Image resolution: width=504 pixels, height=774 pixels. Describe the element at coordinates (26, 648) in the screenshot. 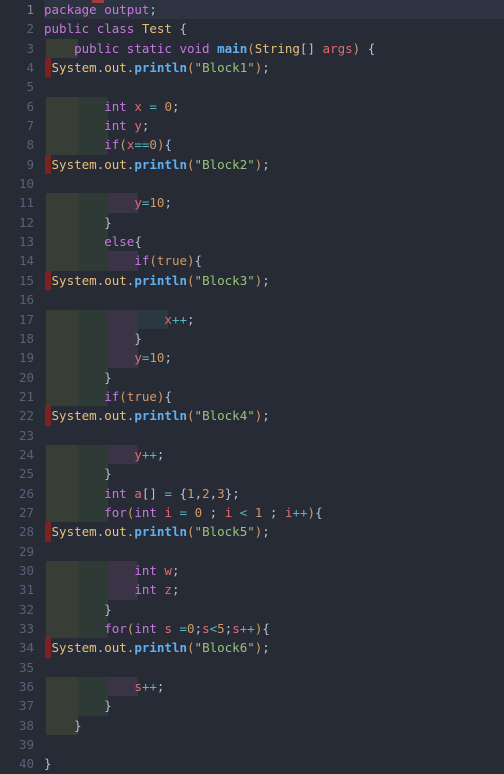

I see `line-number: 34` at that location.